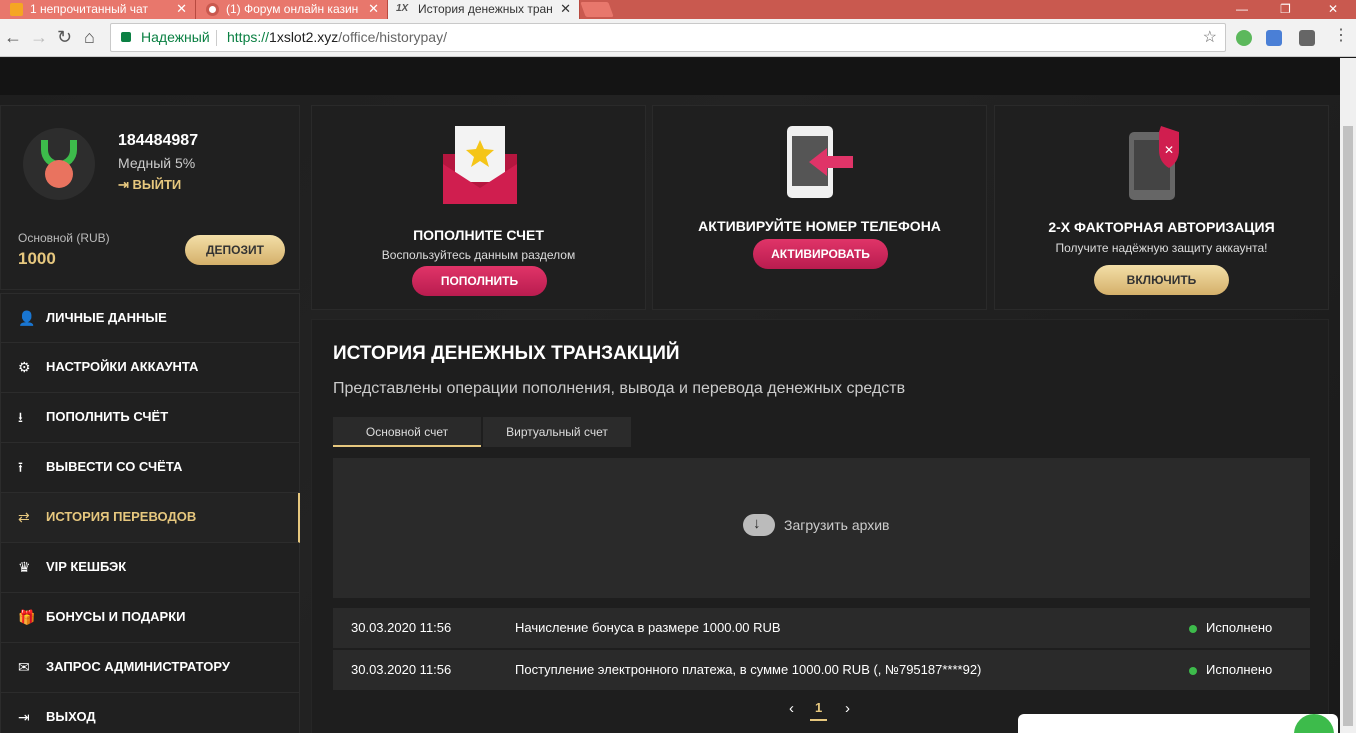 The height and width of the screenshot is (733, 1356). Describe the element at coordinates (116, 616) in the screenshot. I see `menu-item-label: БОНУСЫ И ПОДАРКИ` at that location.